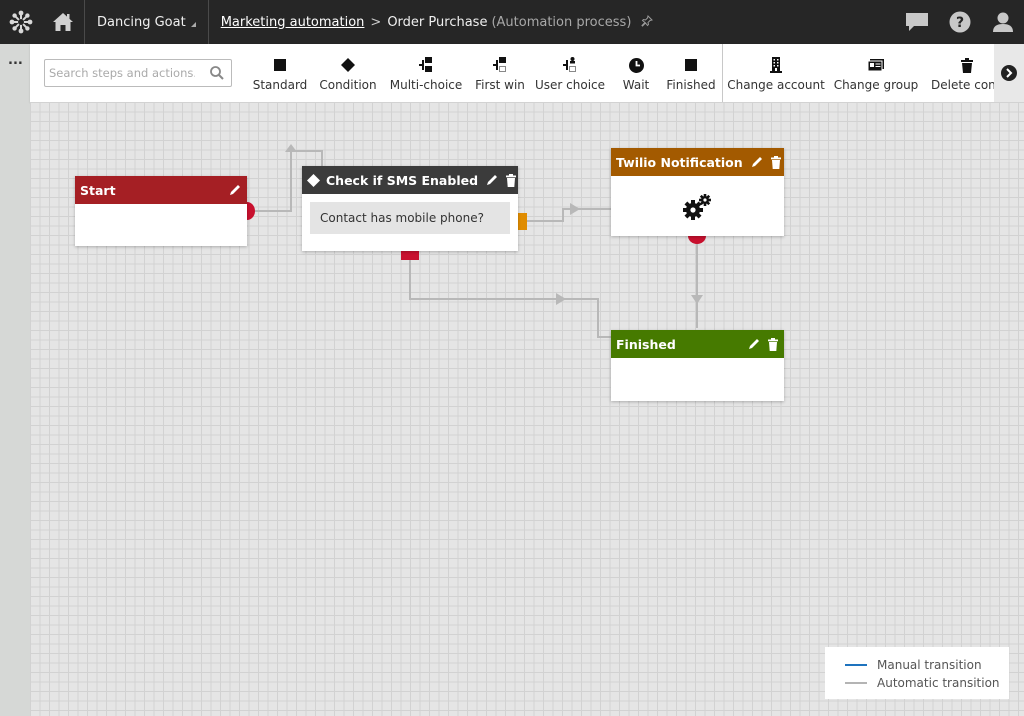  What do you see at coordinates (402, 180) in the screenshot?
I see `node-title: Check if SMS Enabled` at bounding box center [402, 180].